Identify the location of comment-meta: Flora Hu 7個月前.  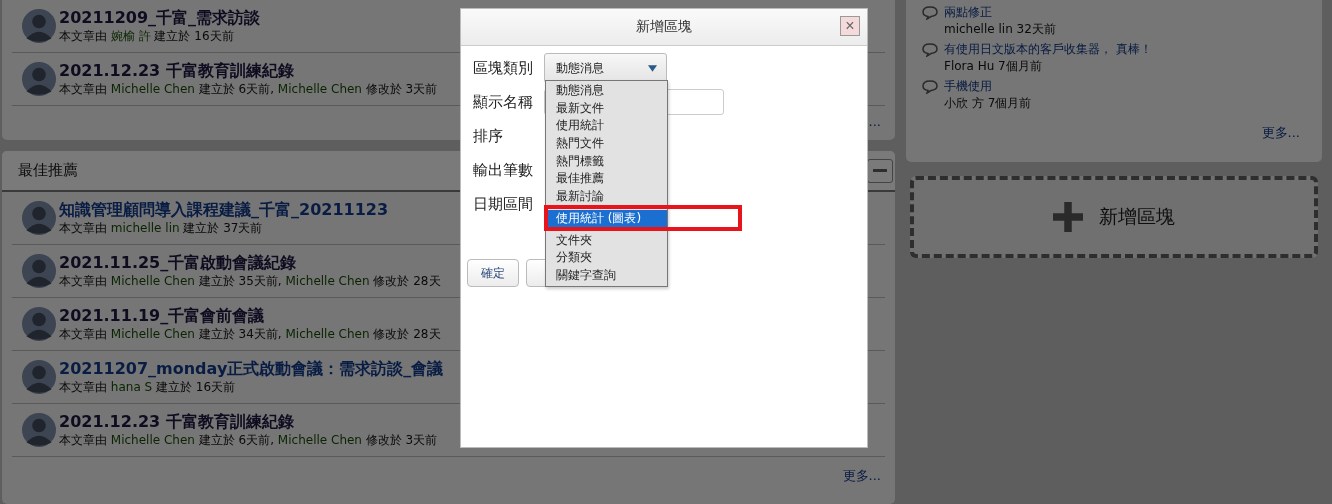
(993, 66).